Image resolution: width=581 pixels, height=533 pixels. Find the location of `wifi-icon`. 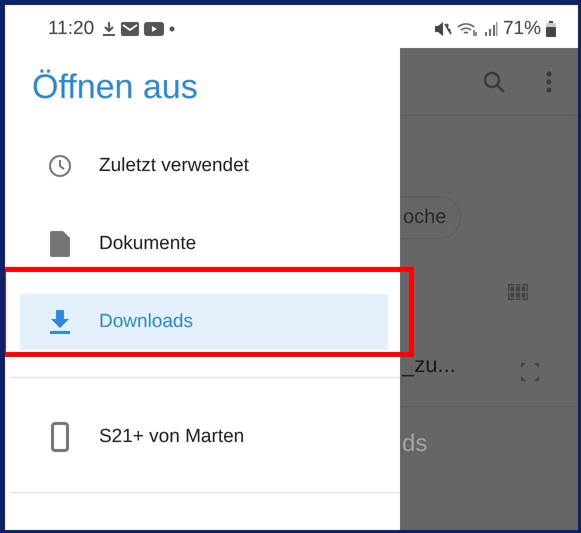

wifi-icon is located at coordinates (467, 29).